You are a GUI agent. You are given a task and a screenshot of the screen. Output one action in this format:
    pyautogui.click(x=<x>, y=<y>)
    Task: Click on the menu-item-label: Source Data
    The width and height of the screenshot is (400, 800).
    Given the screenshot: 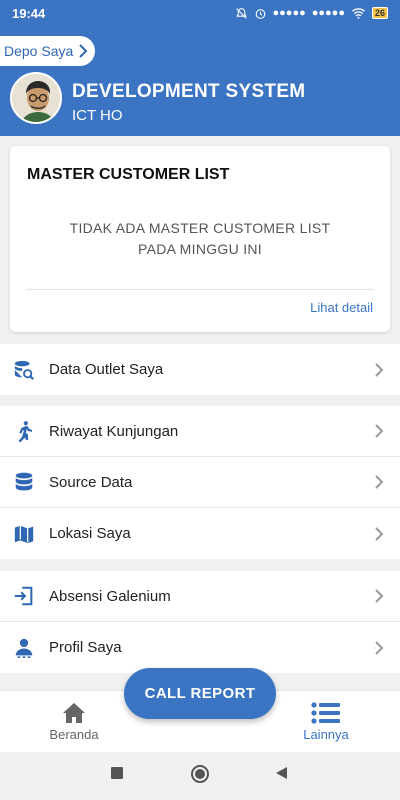 What is the action you would take?
    pyautogui.click(x=91, y=482)
    